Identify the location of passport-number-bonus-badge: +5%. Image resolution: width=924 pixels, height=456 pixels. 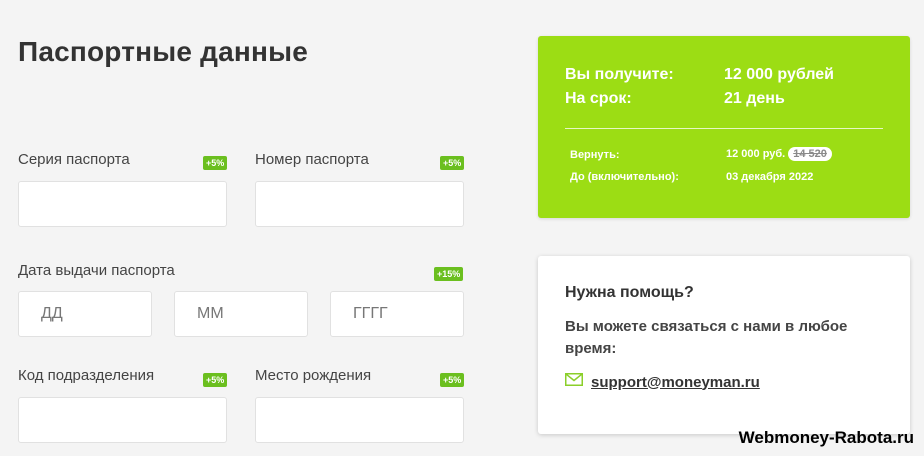
(452, 163).